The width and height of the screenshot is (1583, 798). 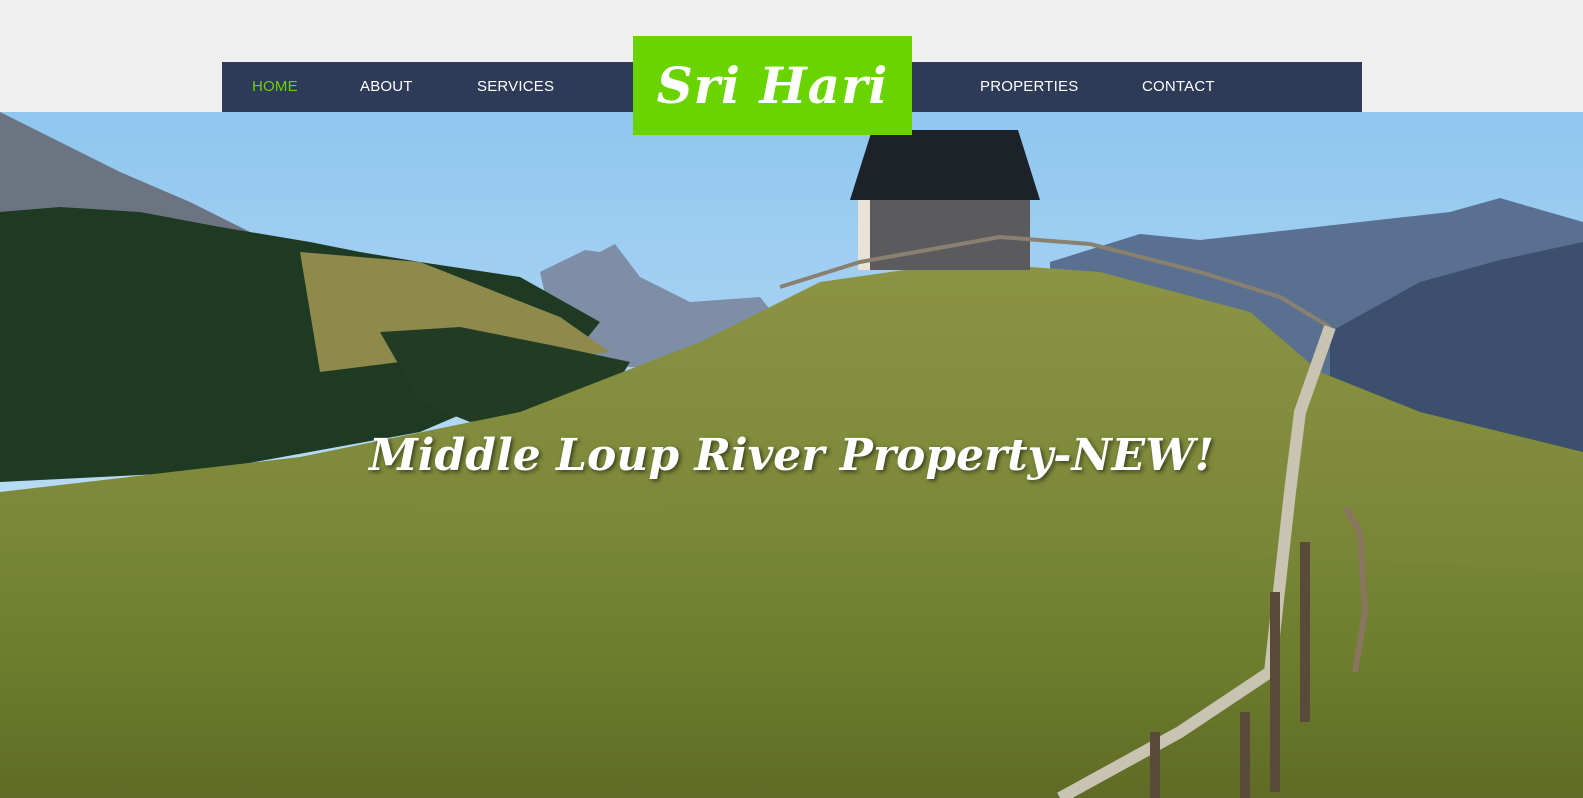 I want to click on hero-title: Middle Loup River Property-NEW!, so click(x=791, y=455).